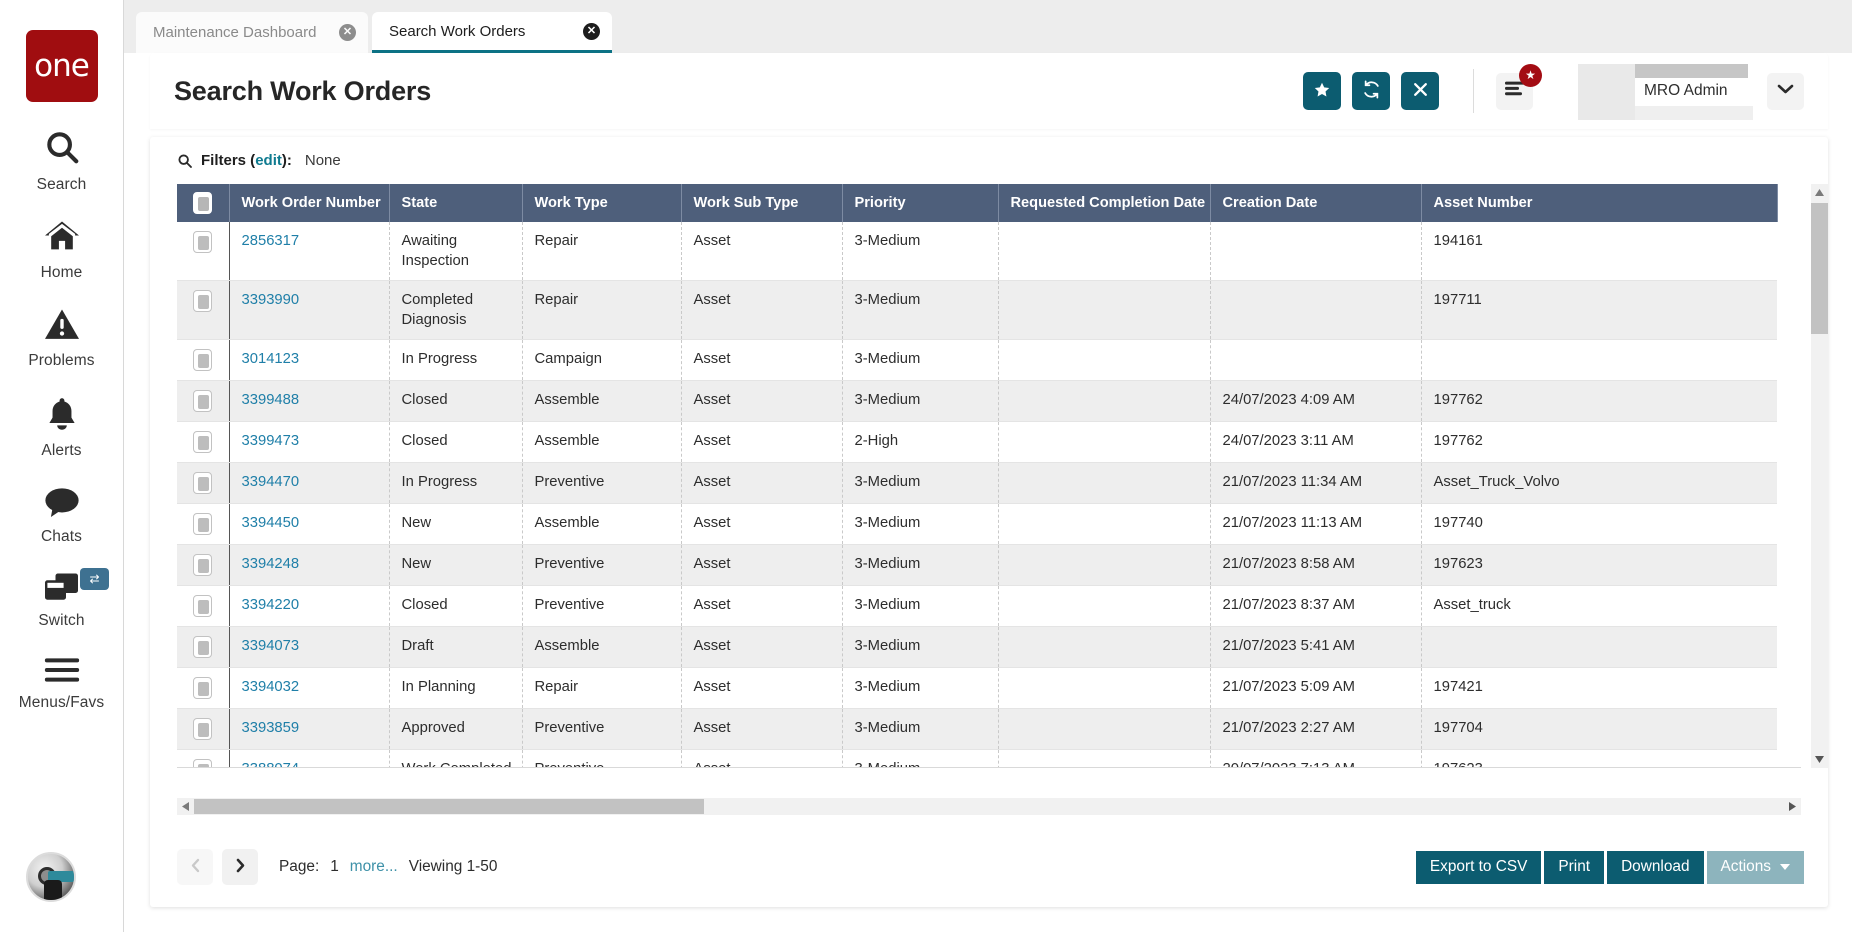 This screenshot has width=1852, height=932. Describe the element at coordinates (61, 516) in the screenshot. I see `sidebar-item-chats: Chats` at that location.